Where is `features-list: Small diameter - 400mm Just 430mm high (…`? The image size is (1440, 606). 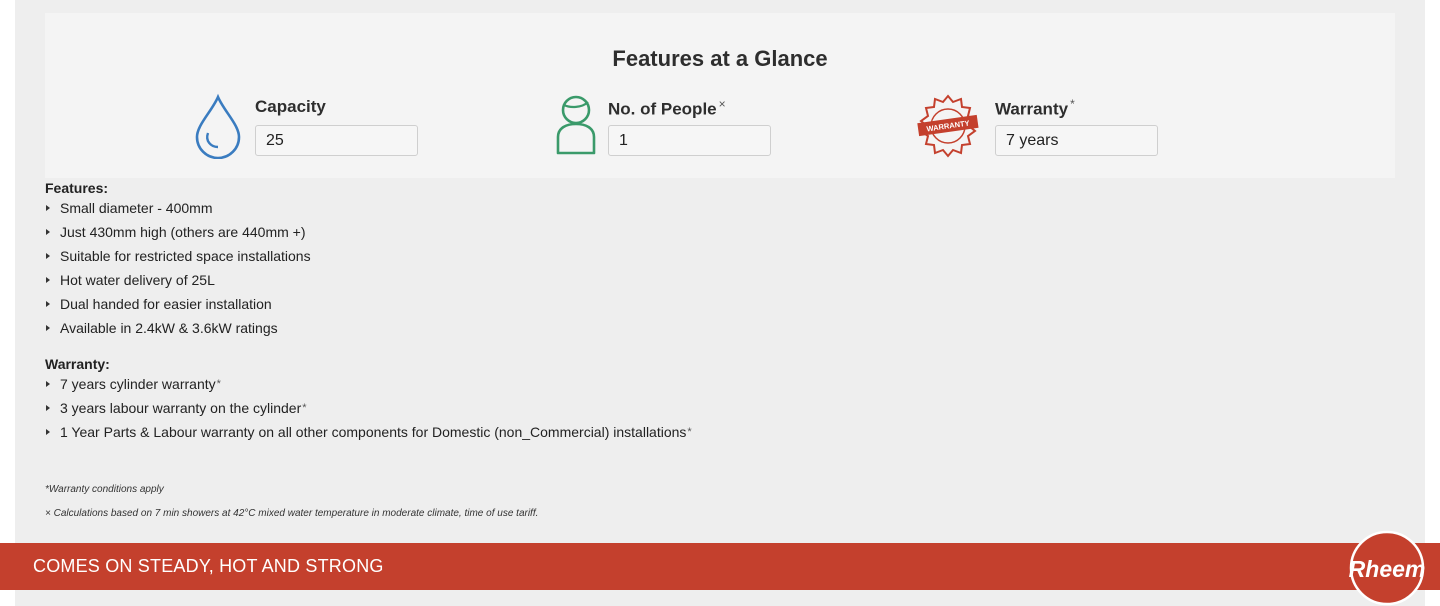 features-list: Small diameter - 400mm Just 430mm high (… is located at coordinates (368, 268).